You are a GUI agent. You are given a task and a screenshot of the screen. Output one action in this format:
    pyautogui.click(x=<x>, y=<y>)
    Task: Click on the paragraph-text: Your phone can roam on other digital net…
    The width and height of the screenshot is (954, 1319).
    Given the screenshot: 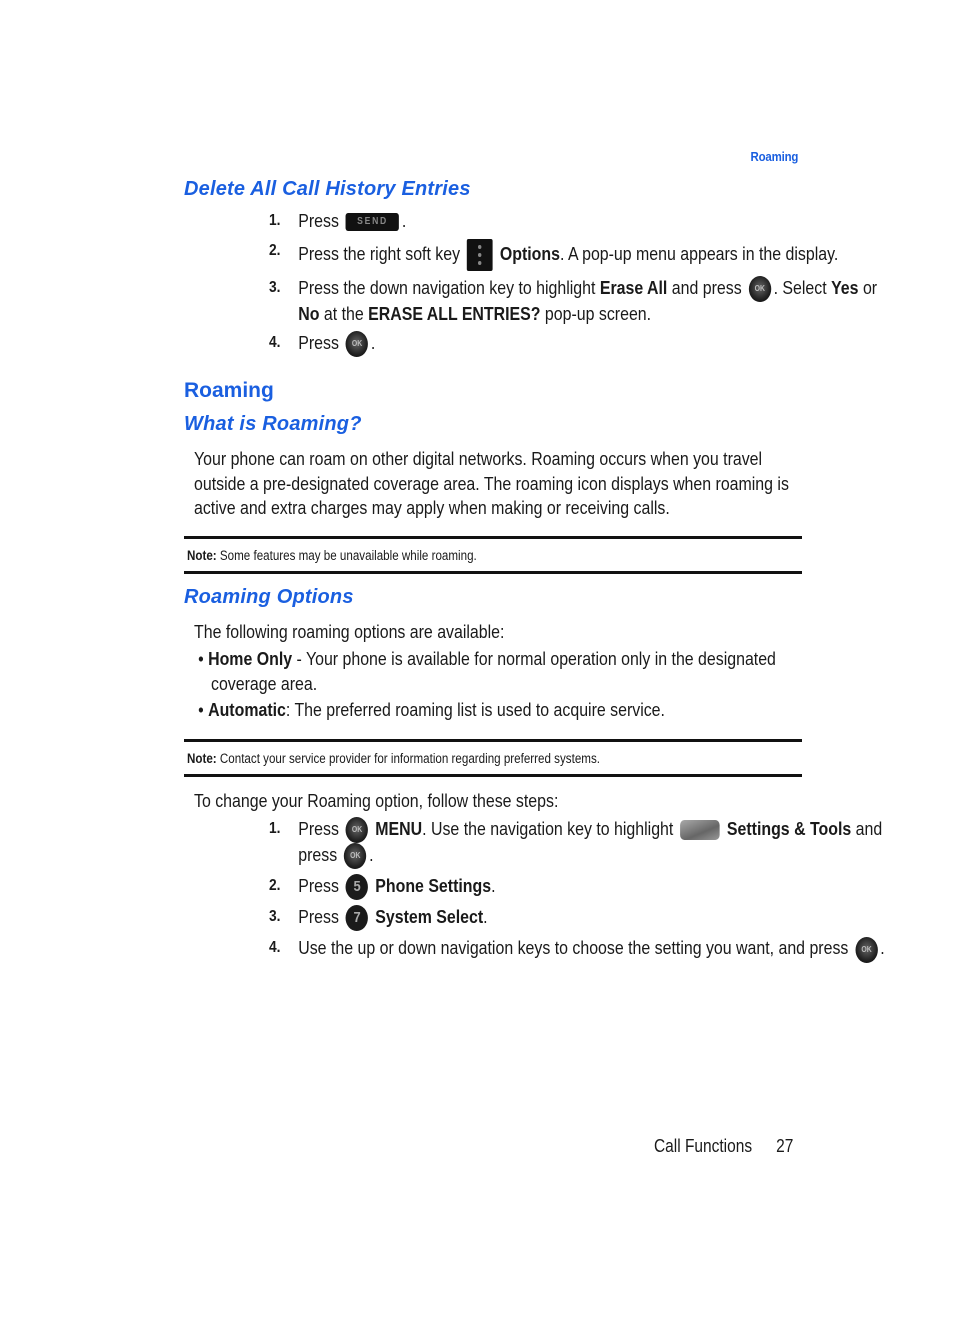 What is the action you would take?
    pyautogui.click(x=491, y=483)
    